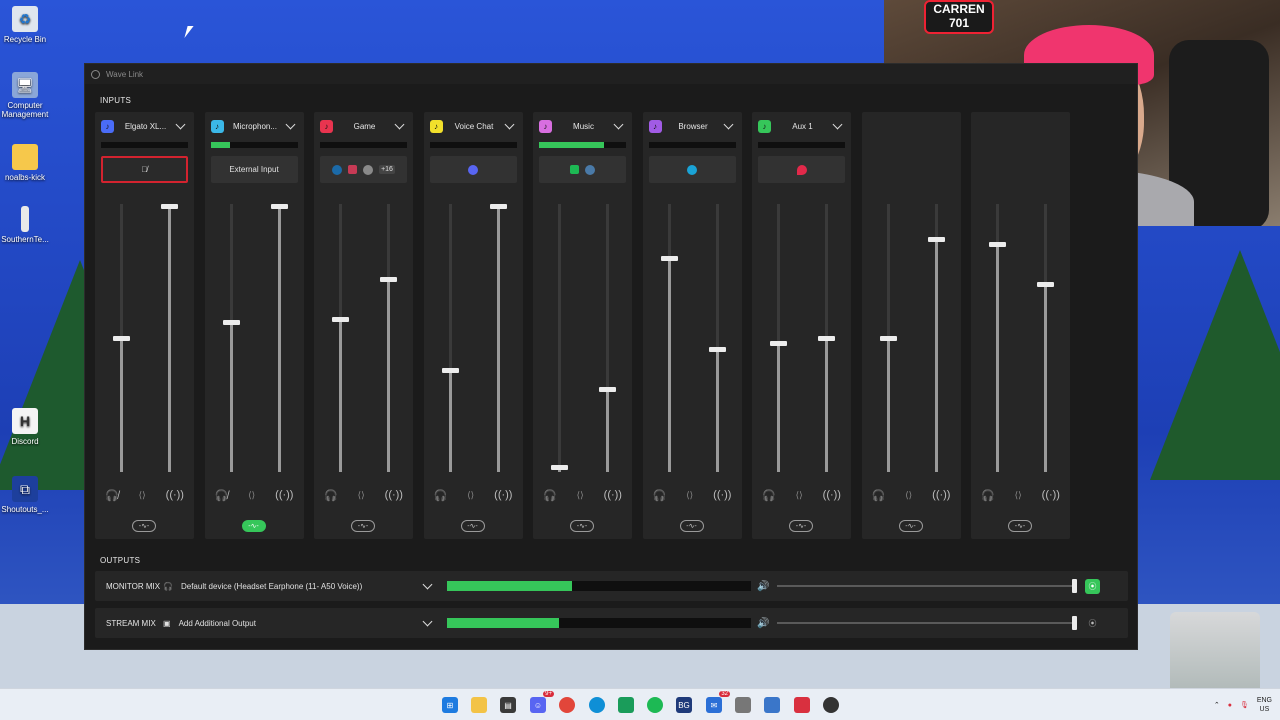 This screenshot has height=720, width=1280. Describe the element at coordinates (363, 126) in the screenshot. I see `channel-header: ♪ Game` at that location.